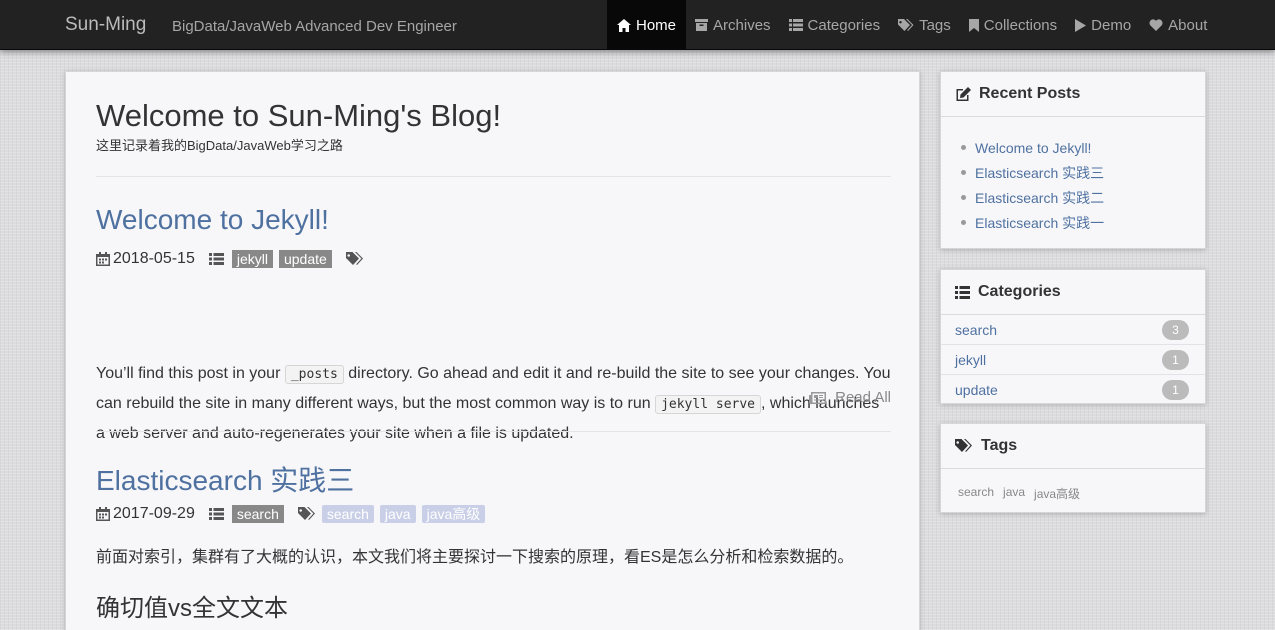 The image size is (1275, 630). What do you see at coordinates (844, 25) in the screenshot?
I see `nav-label: Categories` at bounding box center [844, 25].